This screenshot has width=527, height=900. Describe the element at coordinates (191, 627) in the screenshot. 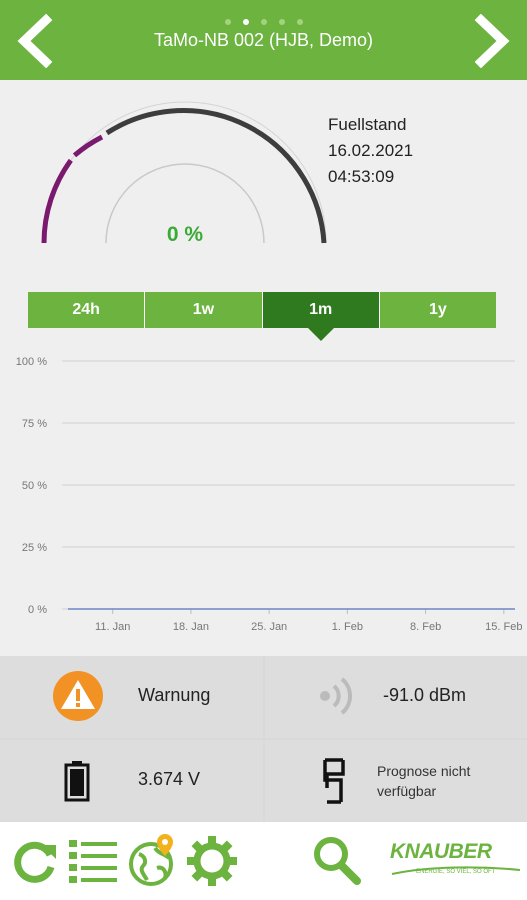

I see `x-tick-label: 18. Jan` at that location.